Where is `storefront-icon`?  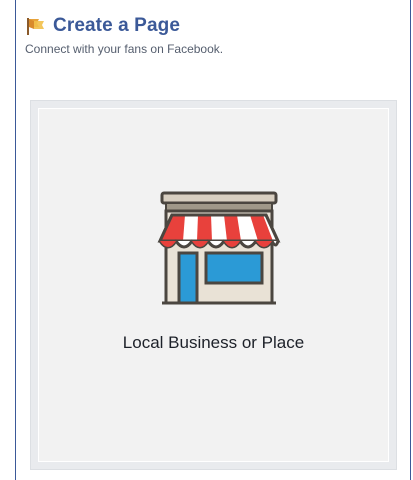
storefront-icon is located at coordinates (219, 248).